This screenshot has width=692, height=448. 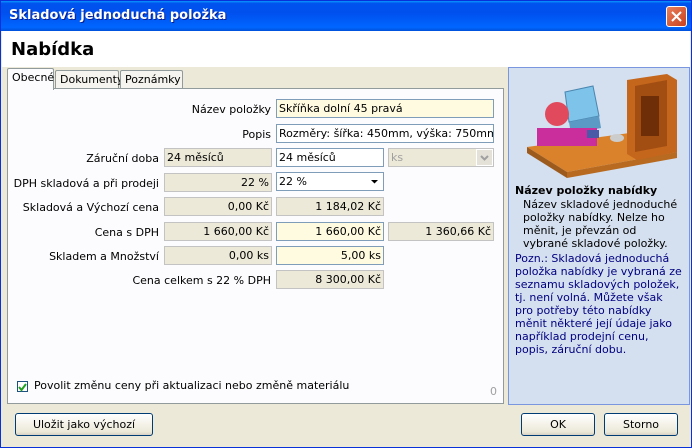 I want to click on save-default-button: Uložit jako výchozí, so click(x=84, y=424).